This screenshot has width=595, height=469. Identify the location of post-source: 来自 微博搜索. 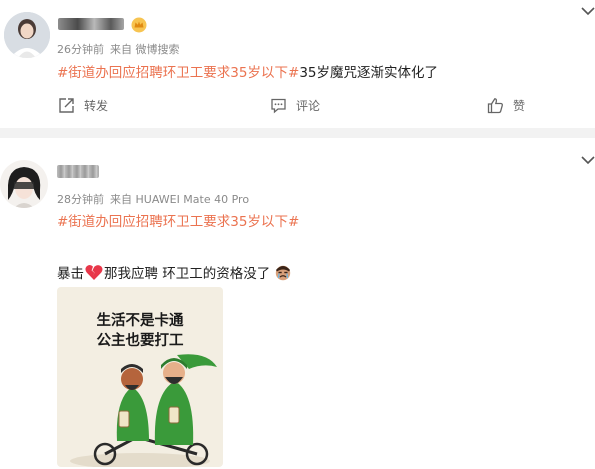
(145, 49).